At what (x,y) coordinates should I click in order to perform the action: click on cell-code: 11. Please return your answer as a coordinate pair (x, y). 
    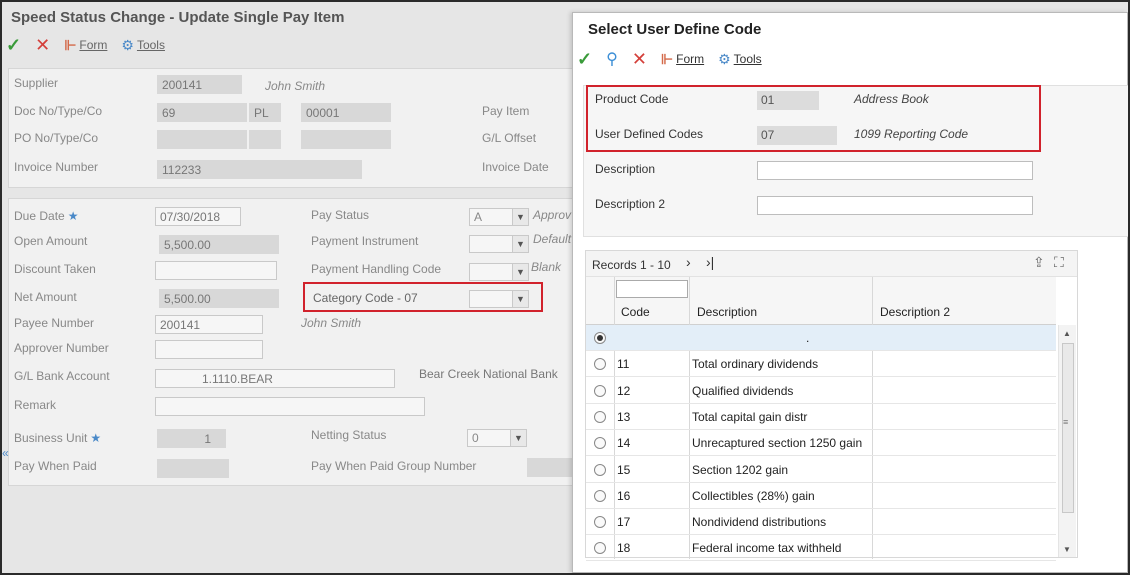
    Looking at the image, I should click on (623, 364).